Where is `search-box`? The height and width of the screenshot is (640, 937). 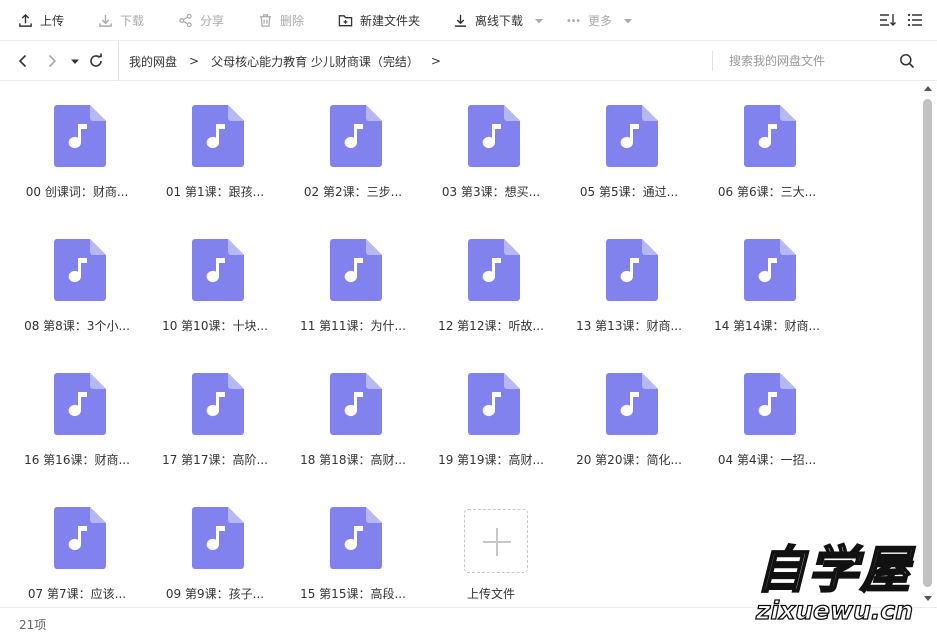 search-box is located at coordinates (817, 61).